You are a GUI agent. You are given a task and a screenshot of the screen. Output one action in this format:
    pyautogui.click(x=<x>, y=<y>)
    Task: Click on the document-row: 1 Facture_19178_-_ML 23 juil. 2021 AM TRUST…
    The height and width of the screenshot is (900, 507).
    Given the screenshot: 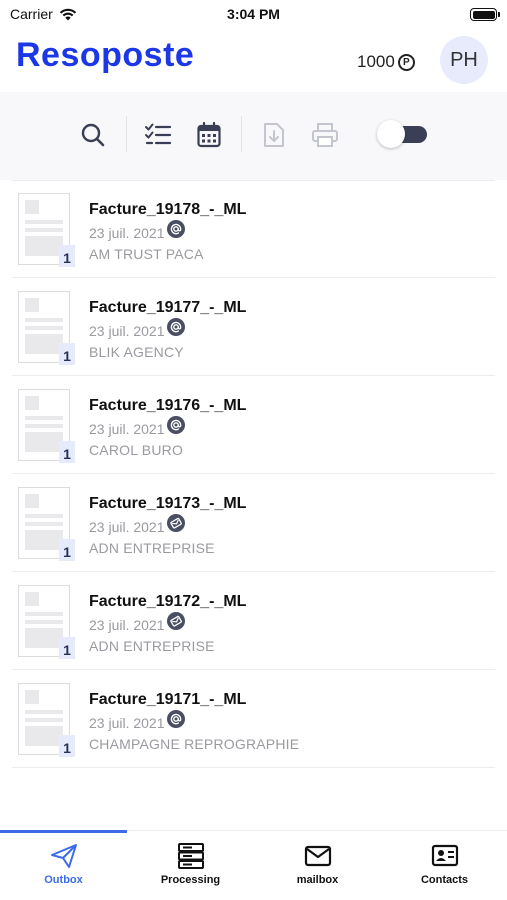 What is the action you would take?
    pyautogui.click(x=253, y=229)
    